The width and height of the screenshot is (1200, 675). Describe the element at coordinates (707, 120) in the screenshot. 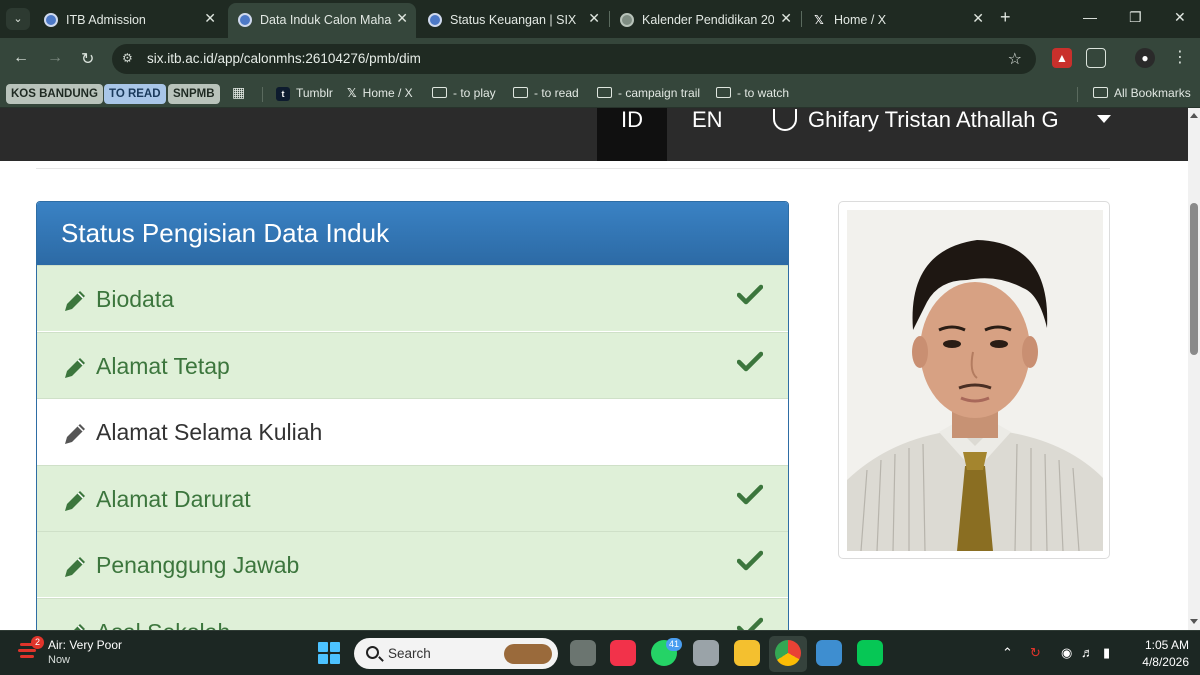

I see `language-en-button: EN` at that location.